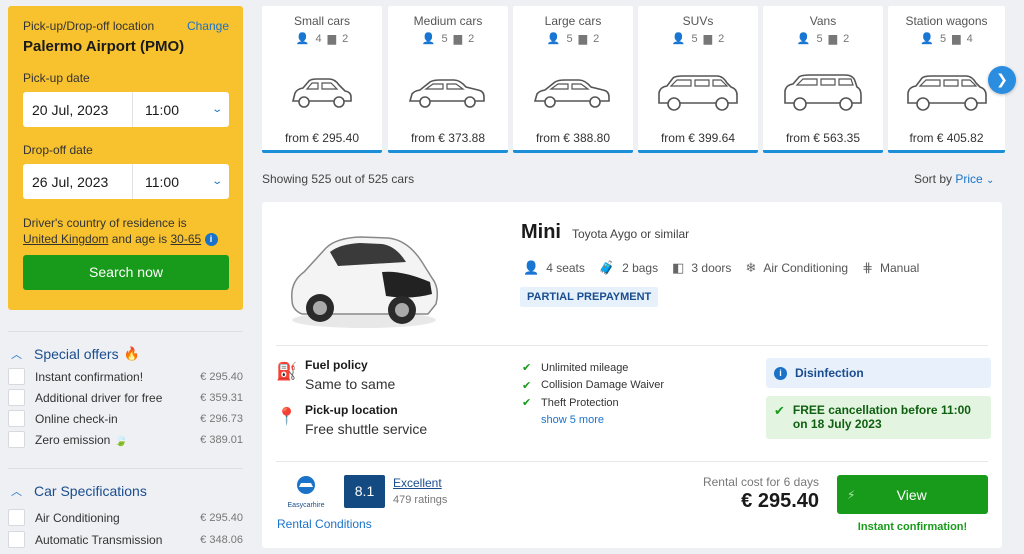 The height and width of the screenshot is (554, 1024). What do you see at coordinates (573, 138) in the screenshot?
I see `category-price: from € 388.80` at bounding box center [573, 138].